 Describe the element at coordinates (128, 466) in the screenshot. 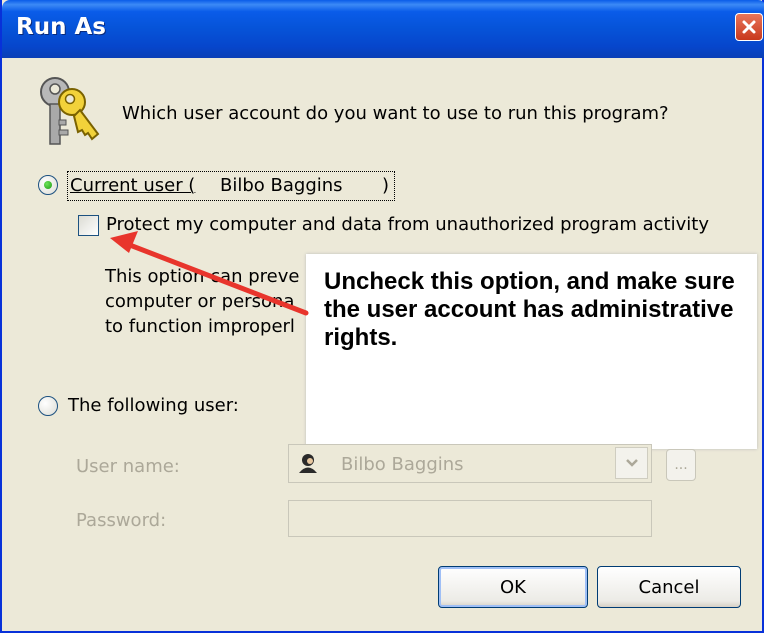

I see `user-name-label: User name:` at that location.